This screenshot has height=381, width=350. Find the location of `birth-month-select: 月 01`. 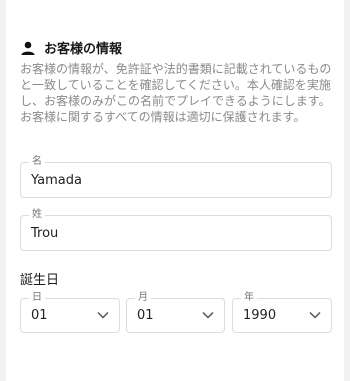

birth-month-select: 月 01 is located at coordinates (175, 312).